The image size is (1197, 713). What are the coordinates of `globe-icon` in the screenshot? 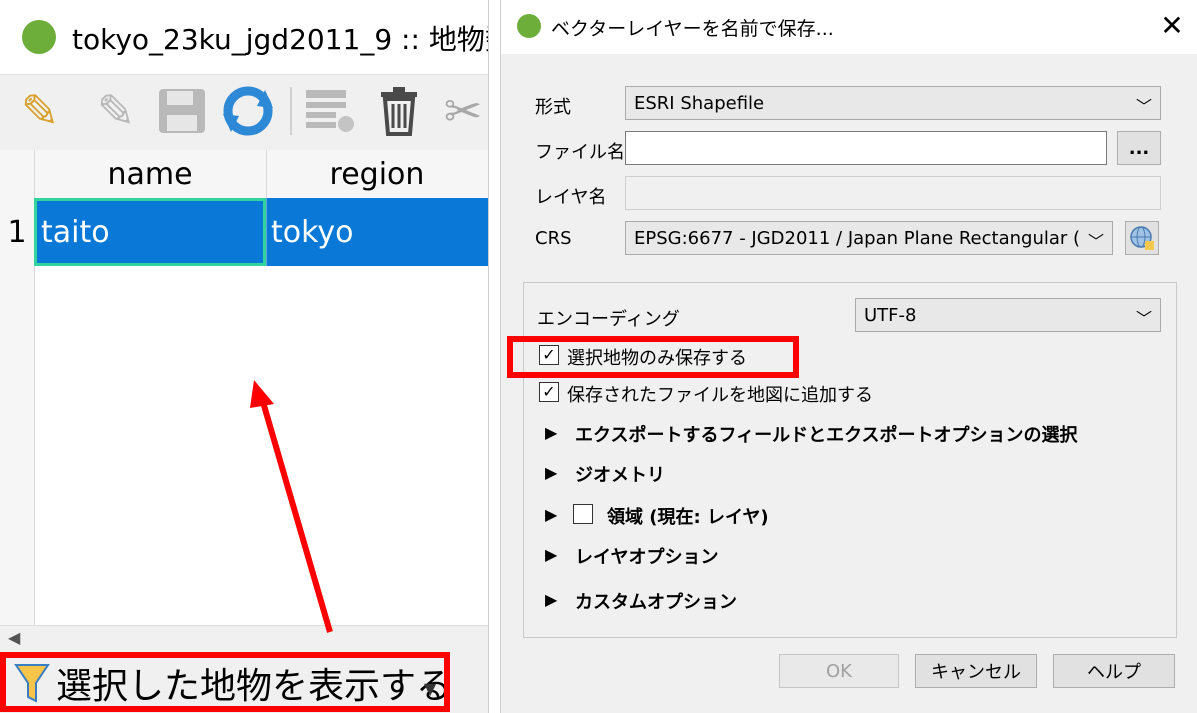 It's located at (1142, 238).